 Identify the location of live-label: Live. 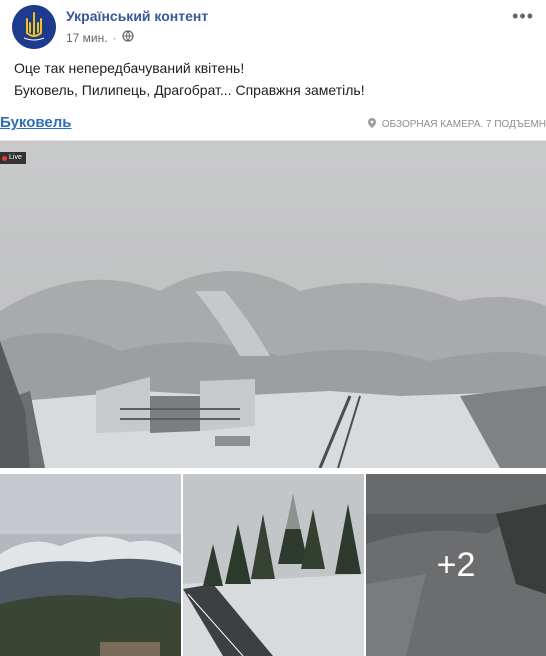
(15, 157).